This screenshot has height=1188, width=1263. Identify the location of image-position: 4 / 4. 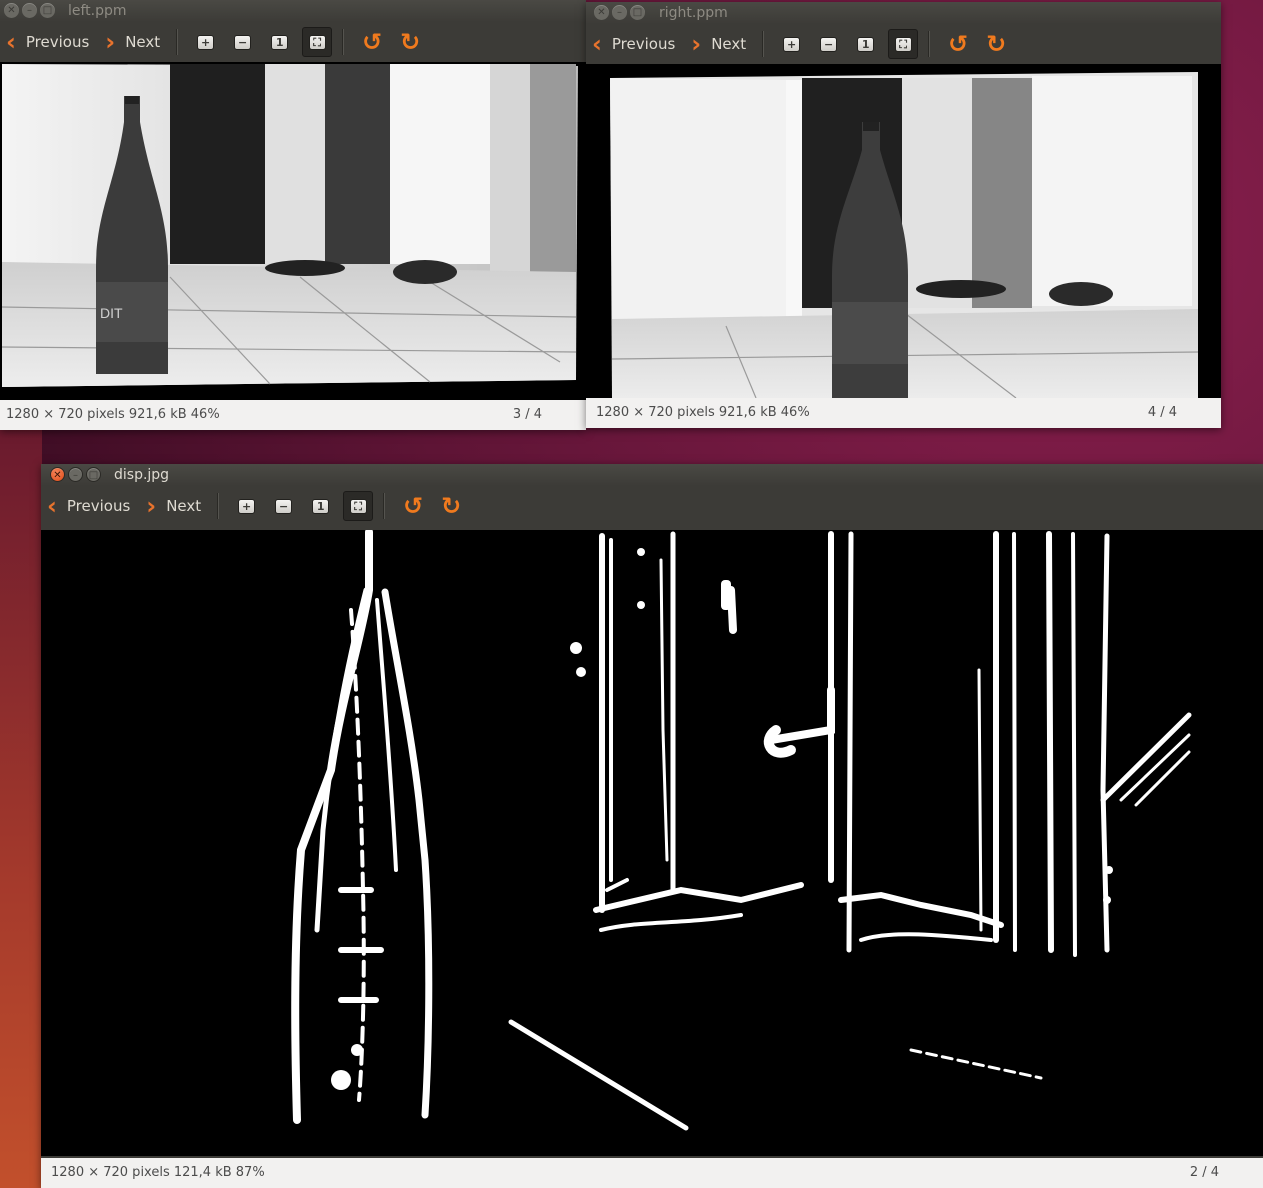
(1162, 412).